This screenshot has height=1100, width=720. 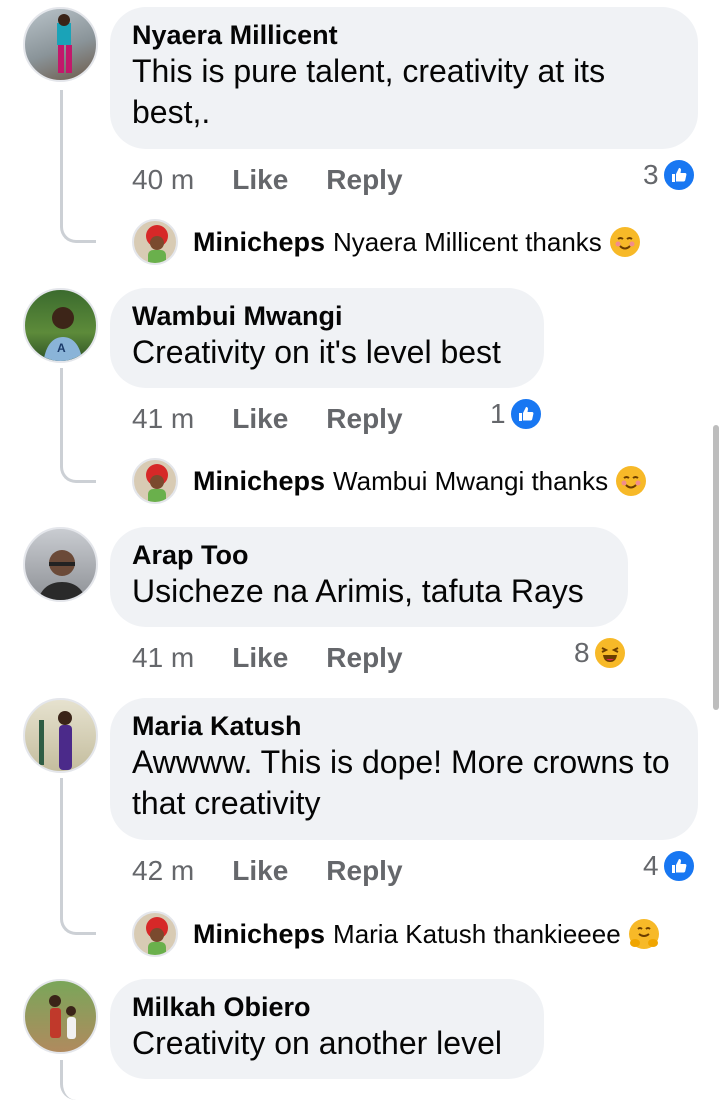 I want to click on comment-author: Milkah Obiero, so click(x=327, y=1007).